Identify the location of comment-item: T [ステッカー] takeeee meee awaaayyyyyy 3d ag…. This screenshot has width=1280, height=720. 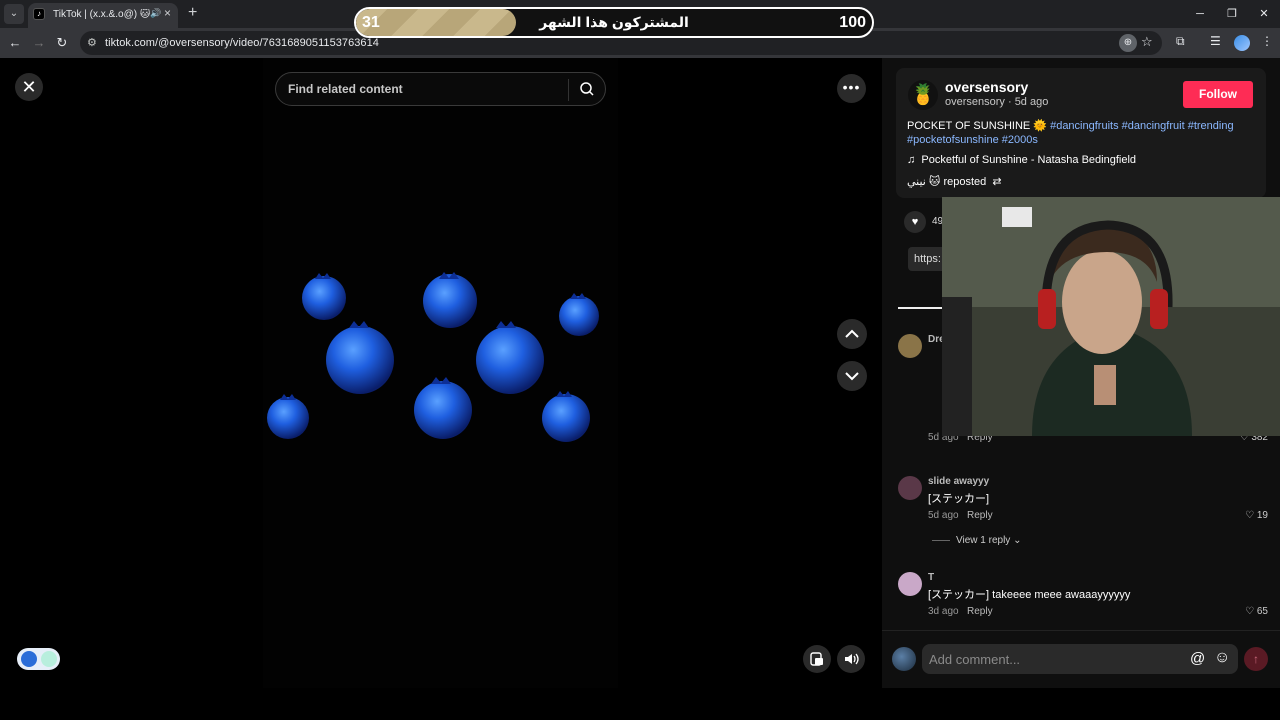
(1083, 596).